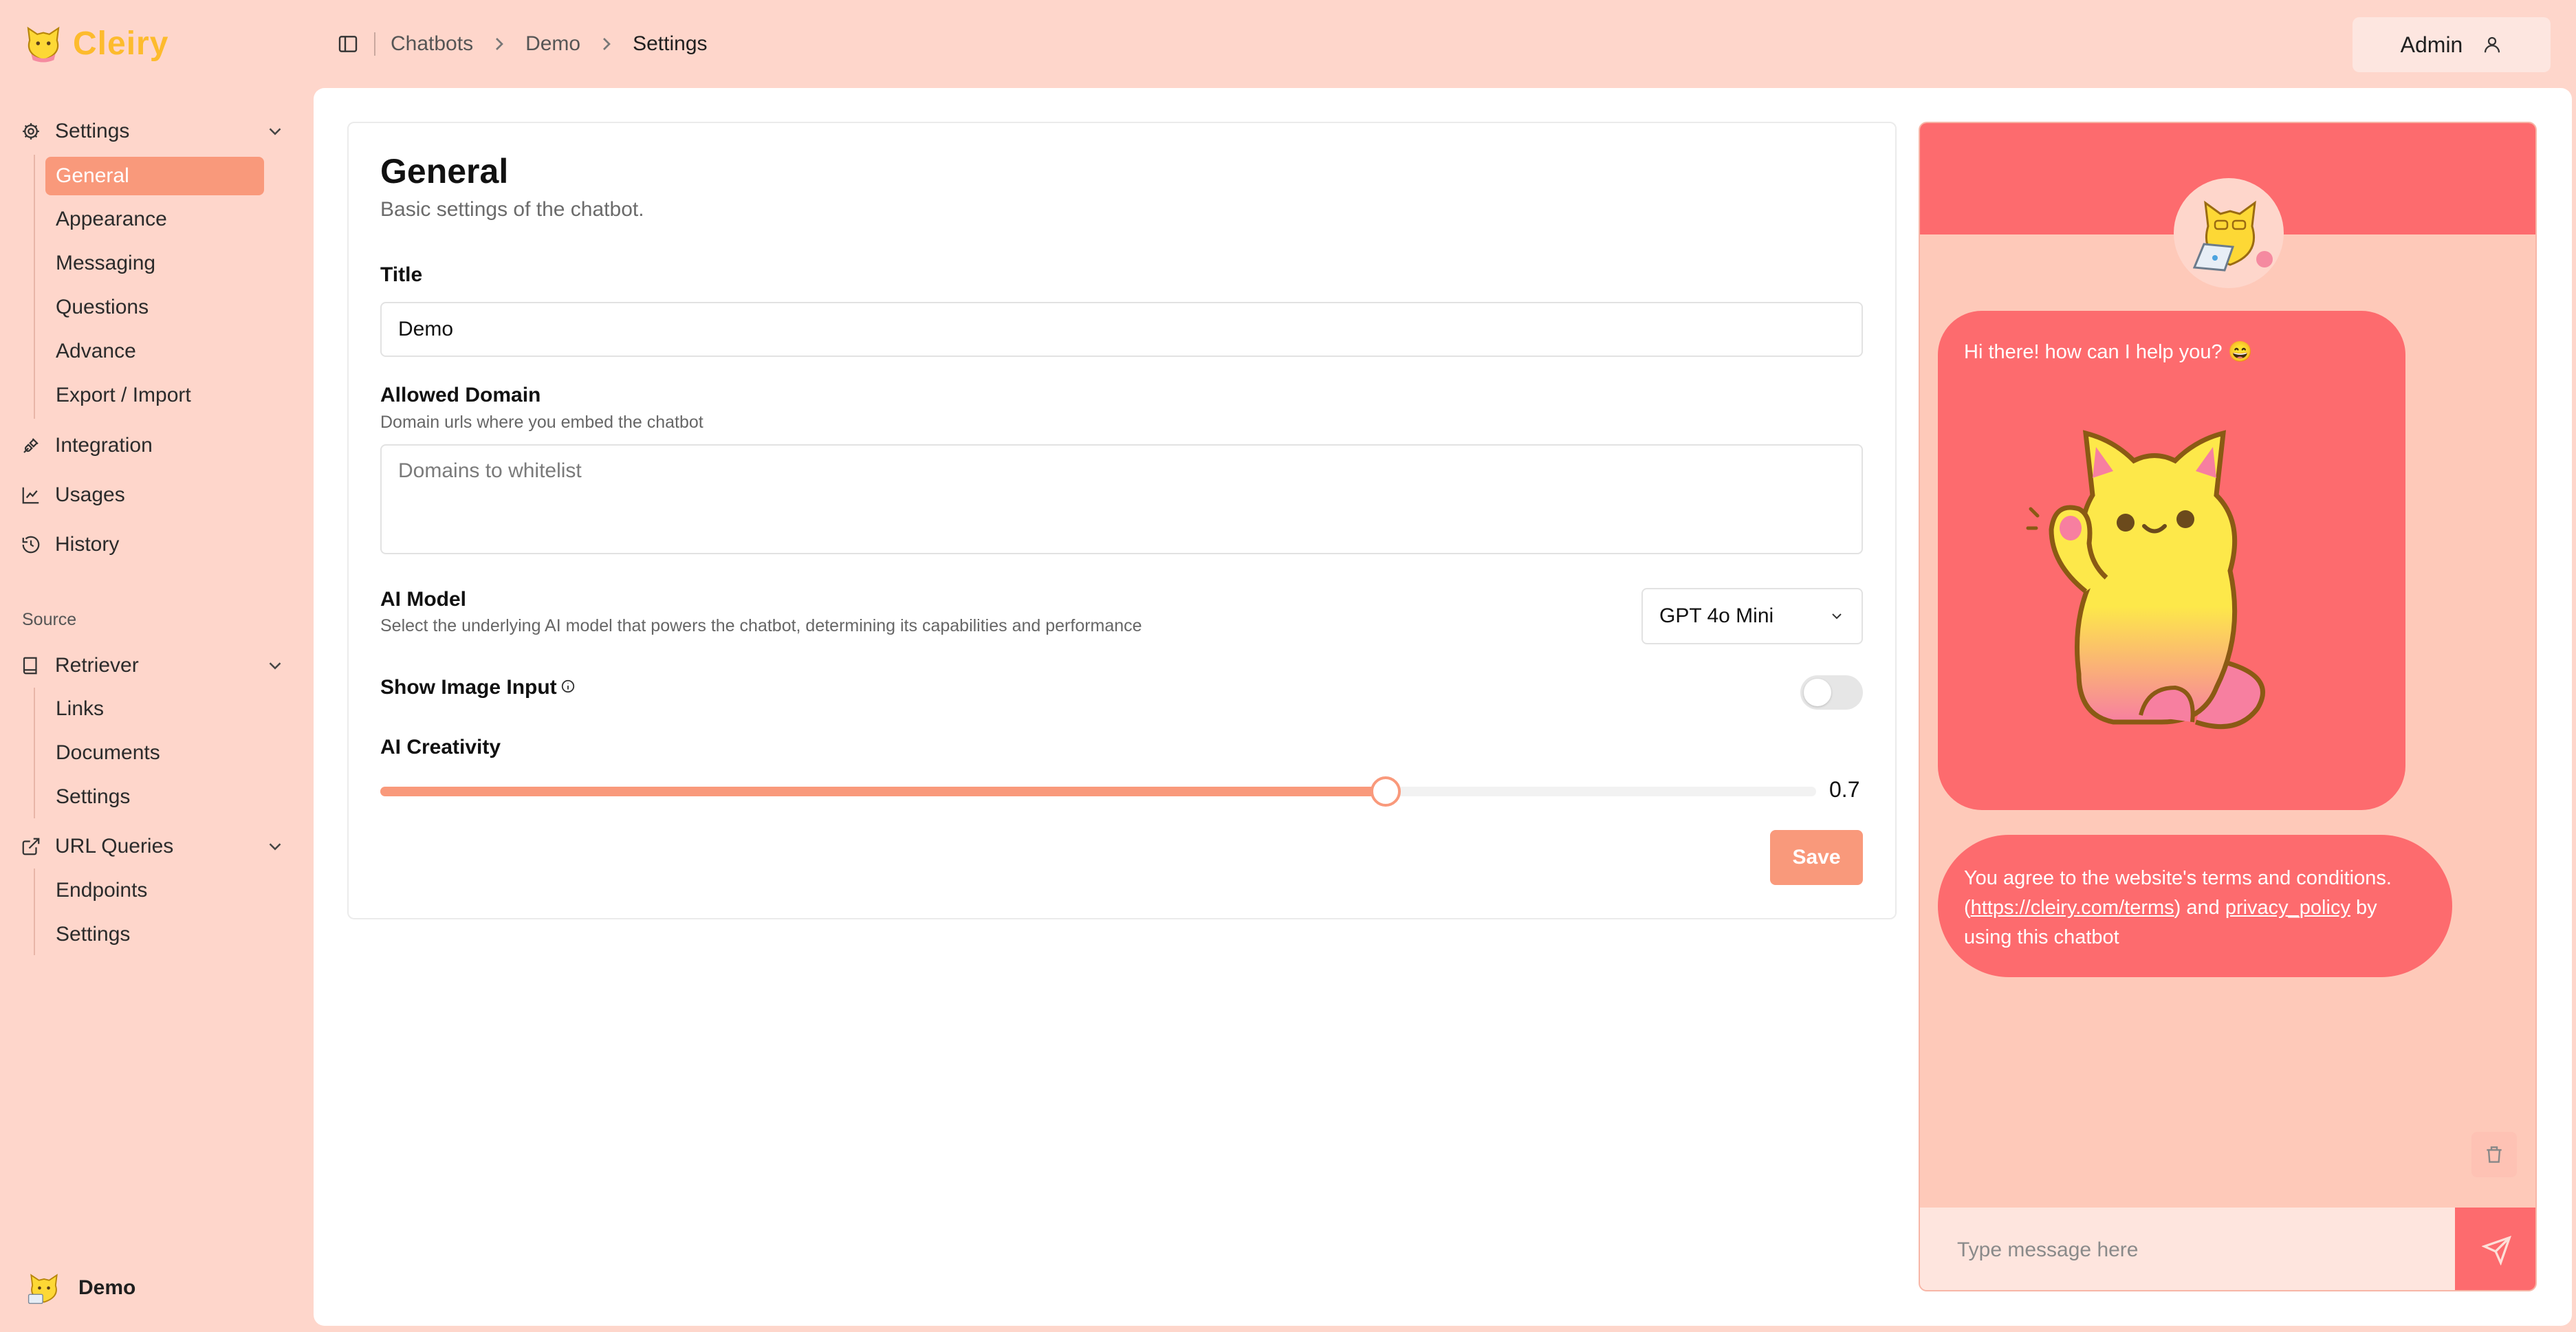  Describe the element at coordinates (154, 263) in the screenshot. I see `sidebar-item-messaging: Messaging` at that location.